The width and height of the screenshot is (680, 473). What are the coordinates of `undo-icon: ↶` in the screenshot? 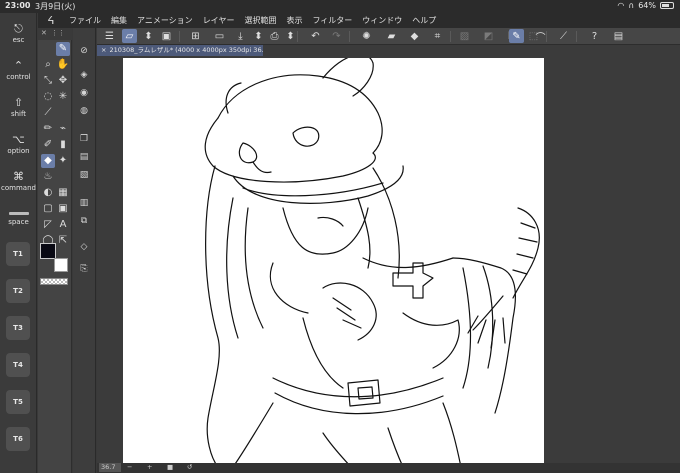 It's located at (315, 36).